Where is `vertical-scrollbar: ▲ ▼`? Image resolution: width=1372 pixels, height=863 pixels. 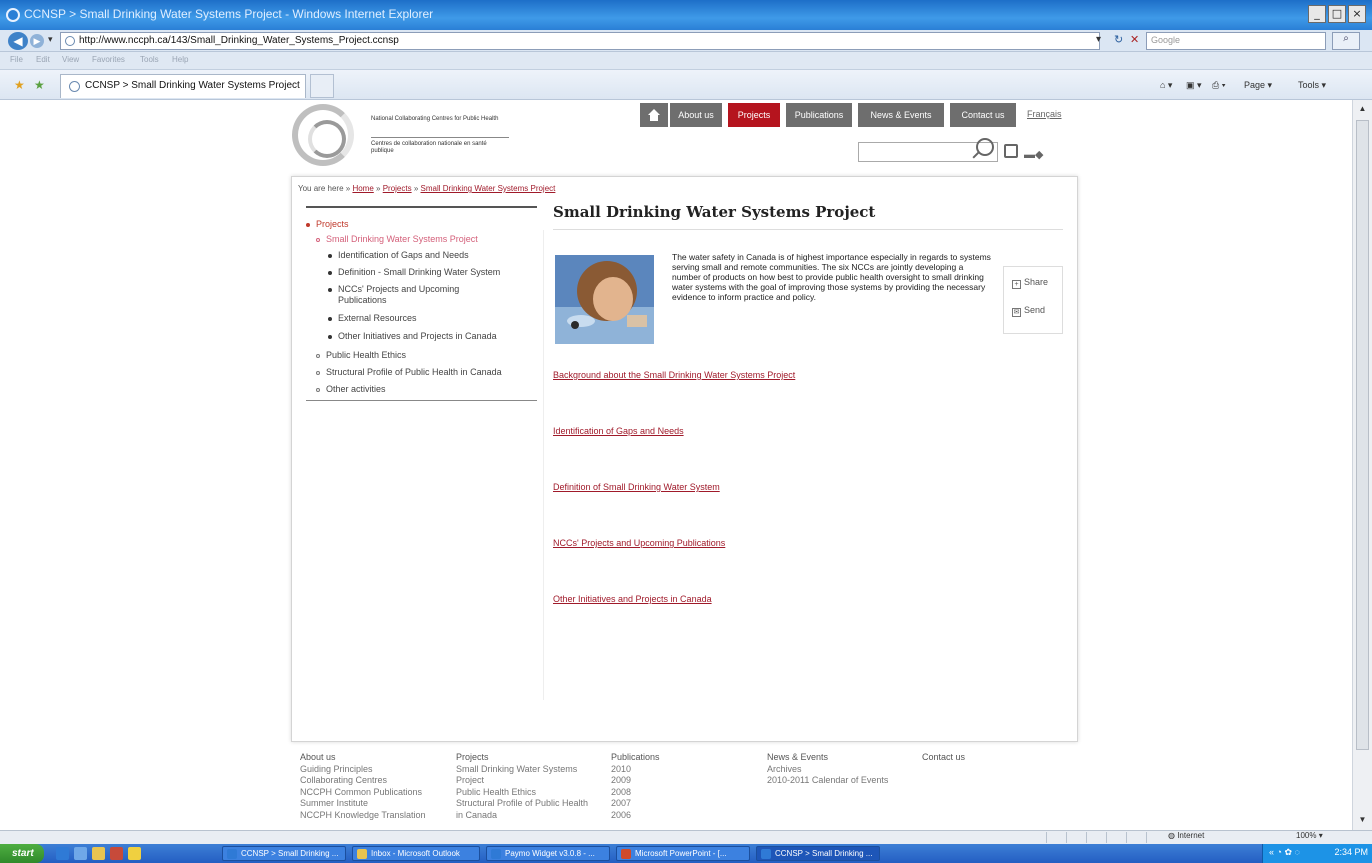 vertical-scrollbar: ▲ ▼ is located at coordinates (1362, 465).